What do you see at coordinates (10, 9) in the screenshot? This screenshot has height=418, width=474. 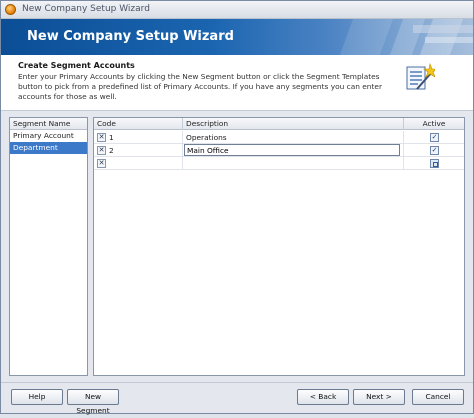 I see `app-orb-icon` at bounding box center [10, 9].